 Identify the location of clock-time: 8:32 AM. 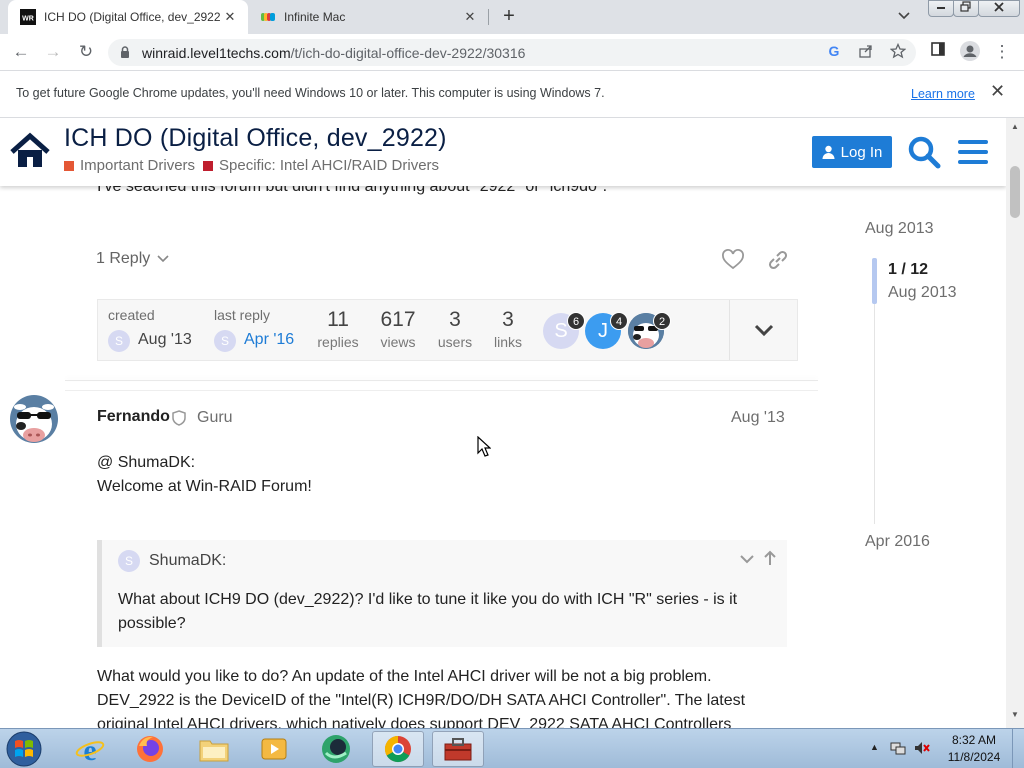
(974, 740).